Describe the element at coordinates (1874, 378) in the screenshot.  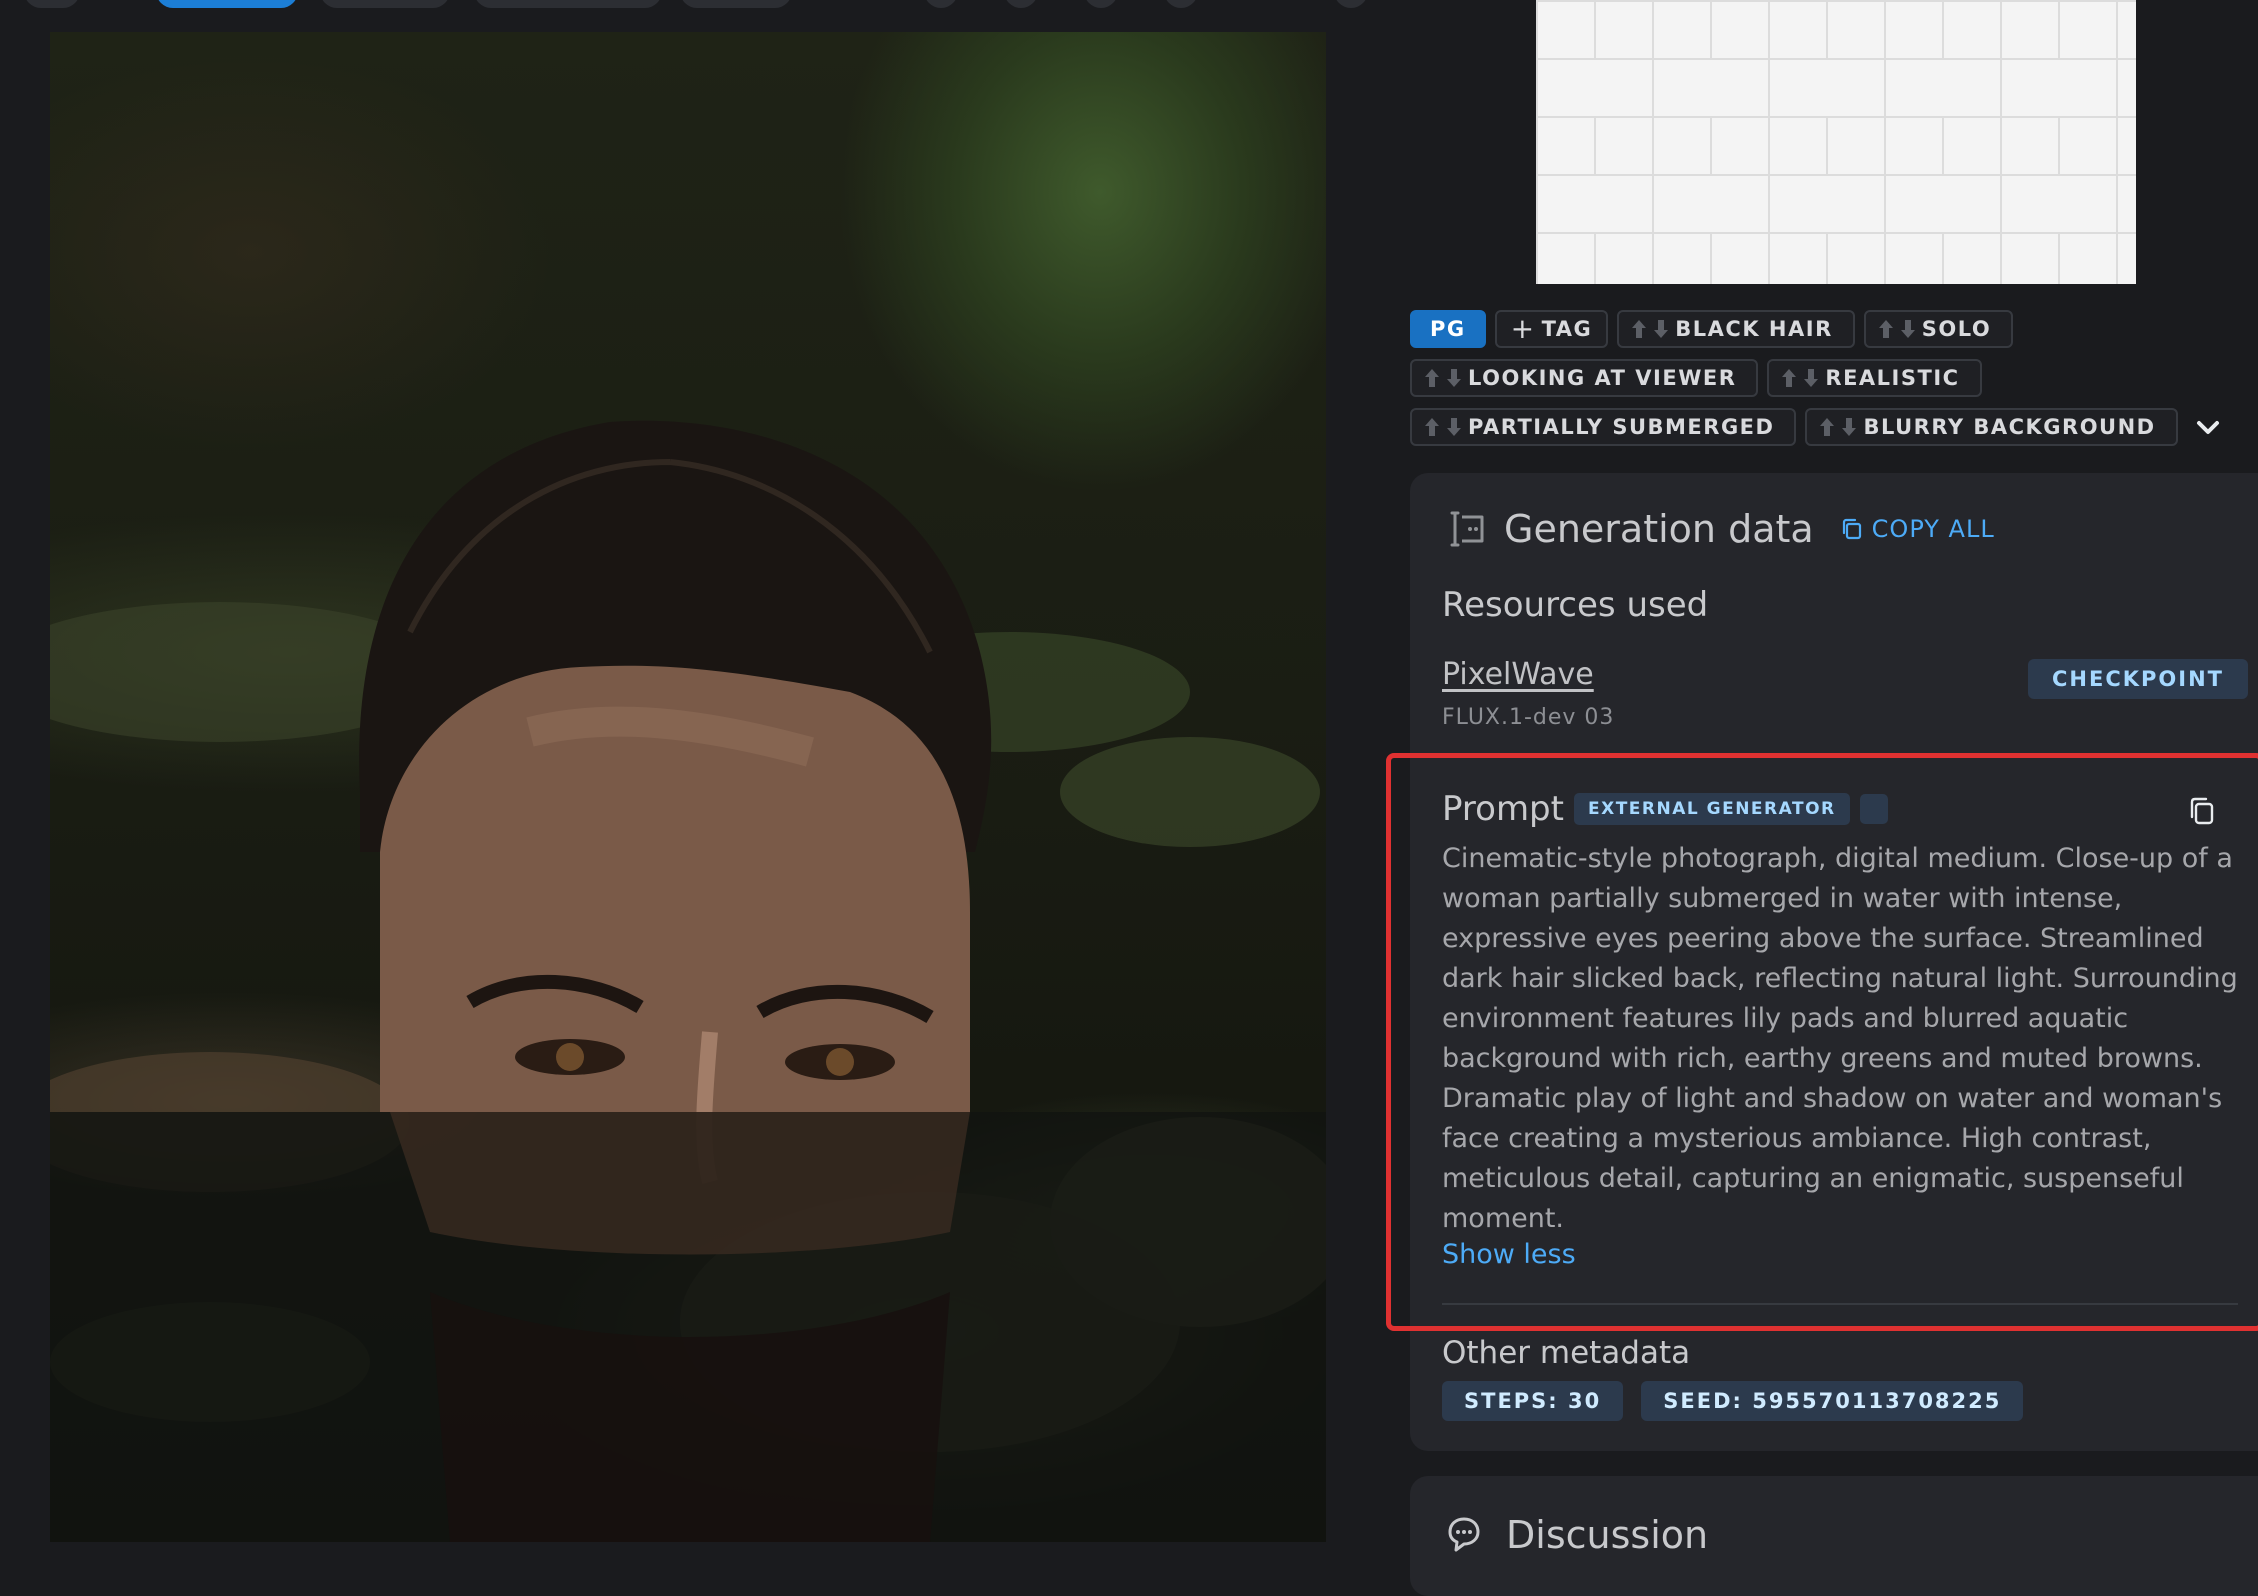
I see `tag-realistic: REALISTIC` at that location.